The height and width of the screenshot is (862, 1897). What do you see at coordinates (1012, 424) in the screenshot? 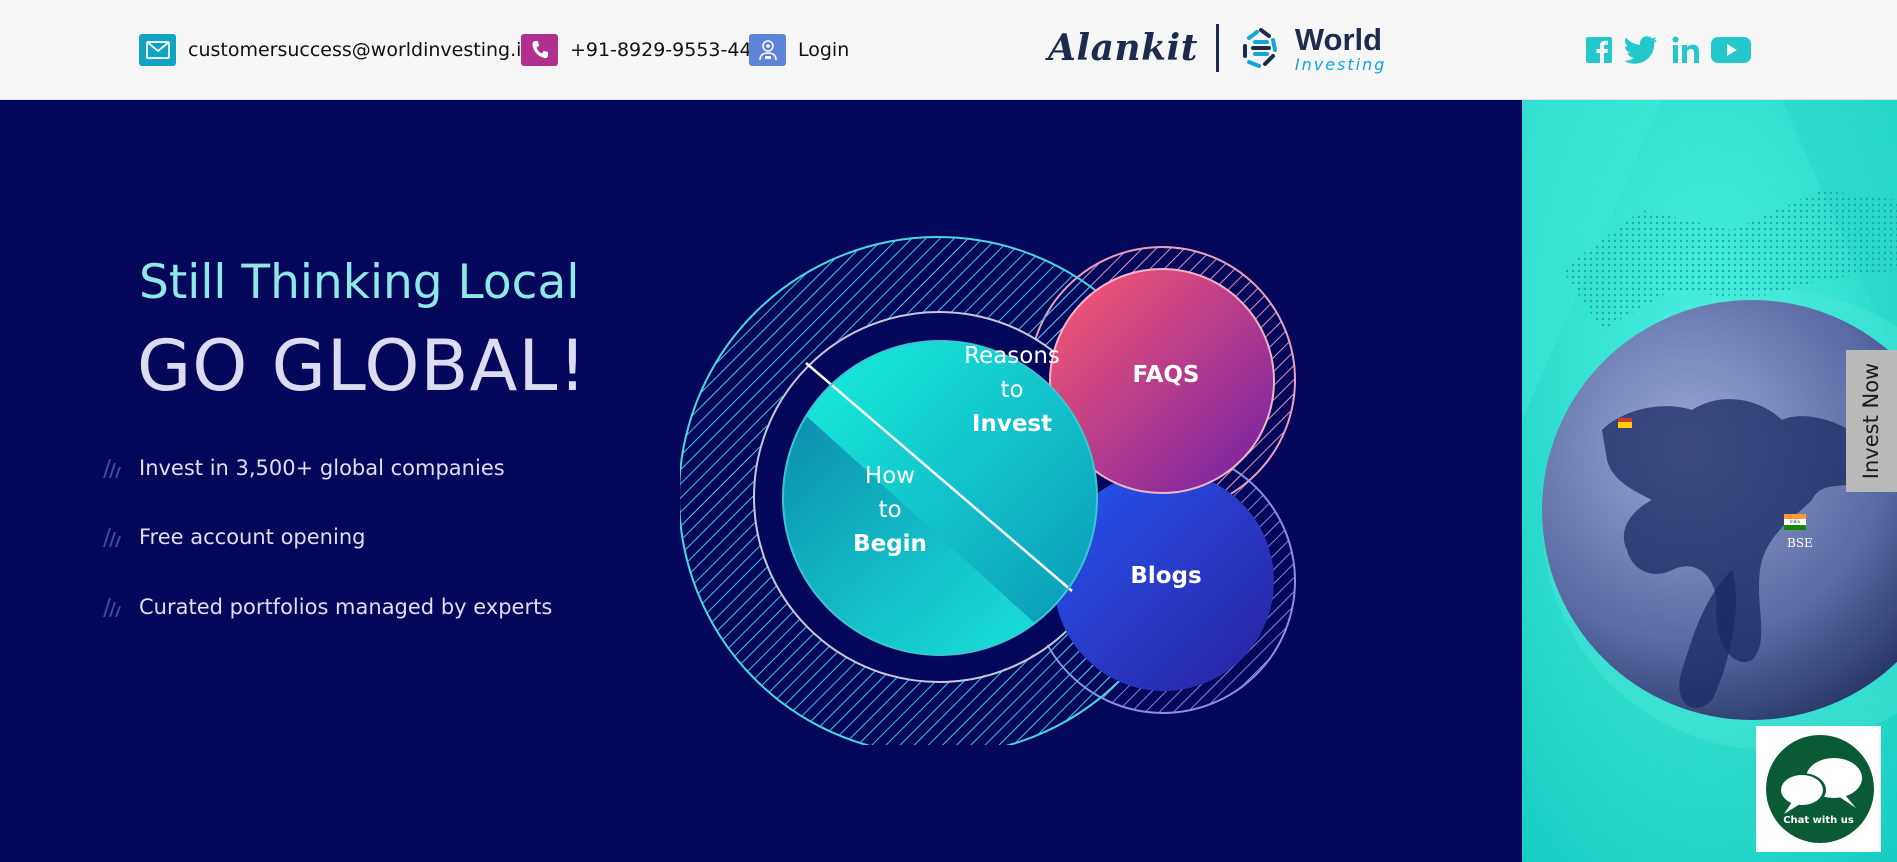
I see `reasons-line-3: Invest` at bounding box center [1012, 424].